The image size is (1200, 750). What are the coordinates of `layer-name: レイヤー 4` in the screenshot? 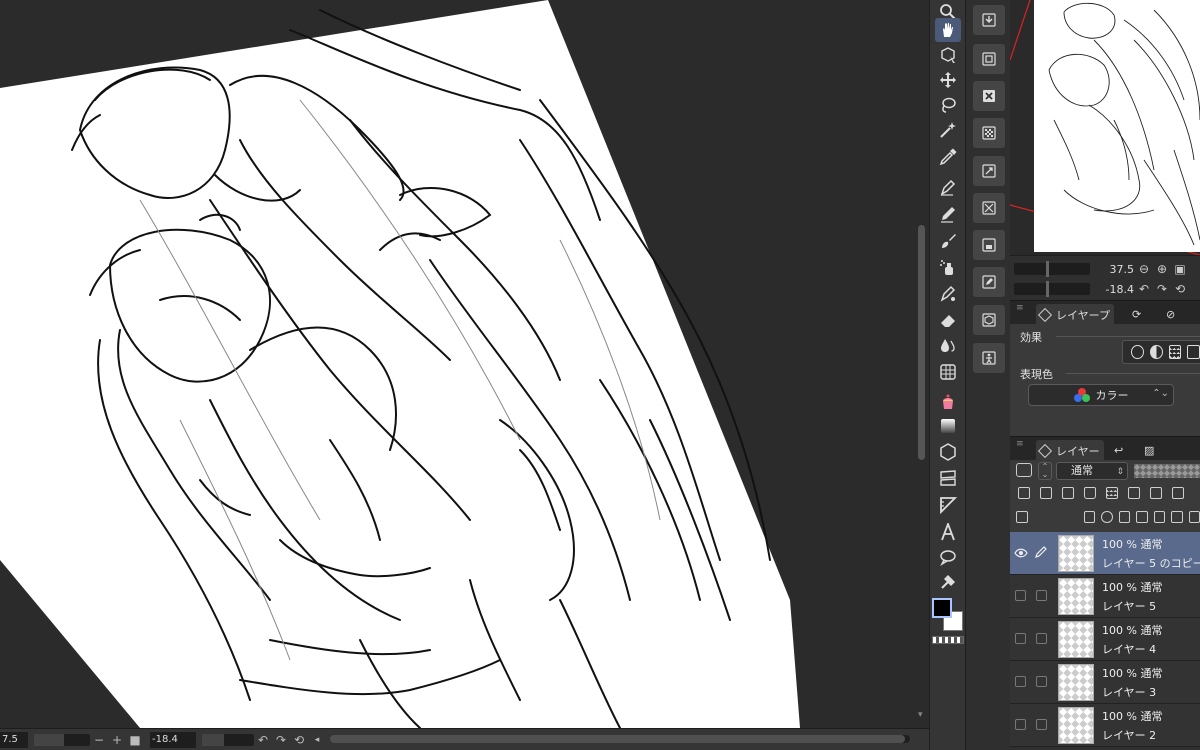 It's located at (1129, 649).